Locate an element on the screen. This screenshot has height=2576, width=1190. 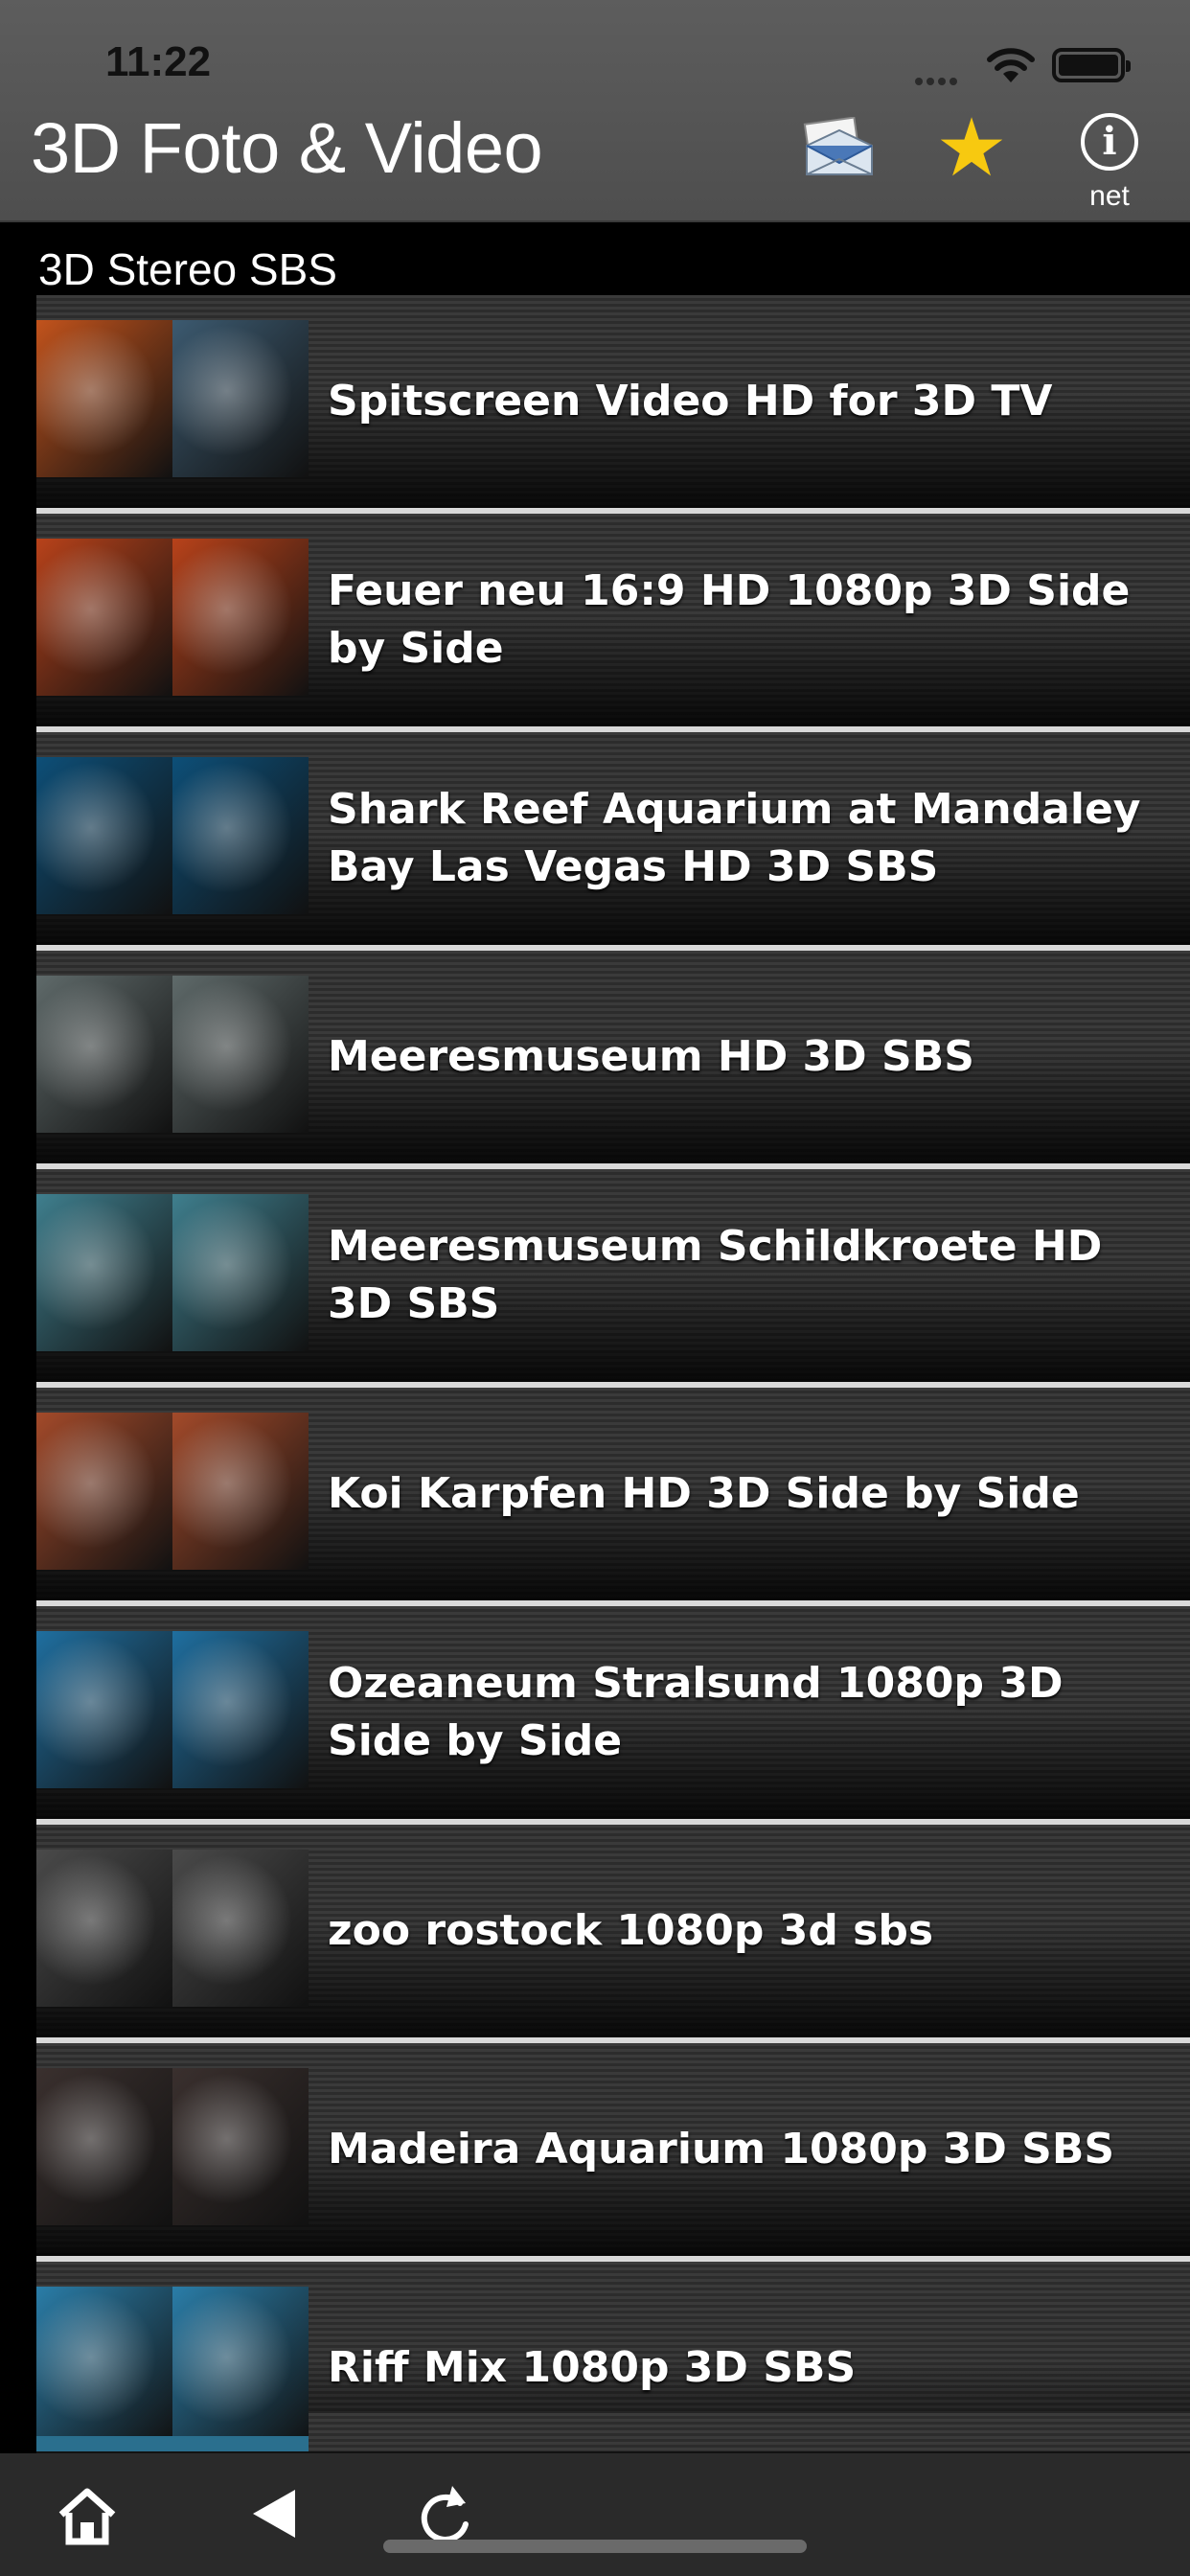
back-arrow-icon is located at coordinates (273, 2513).